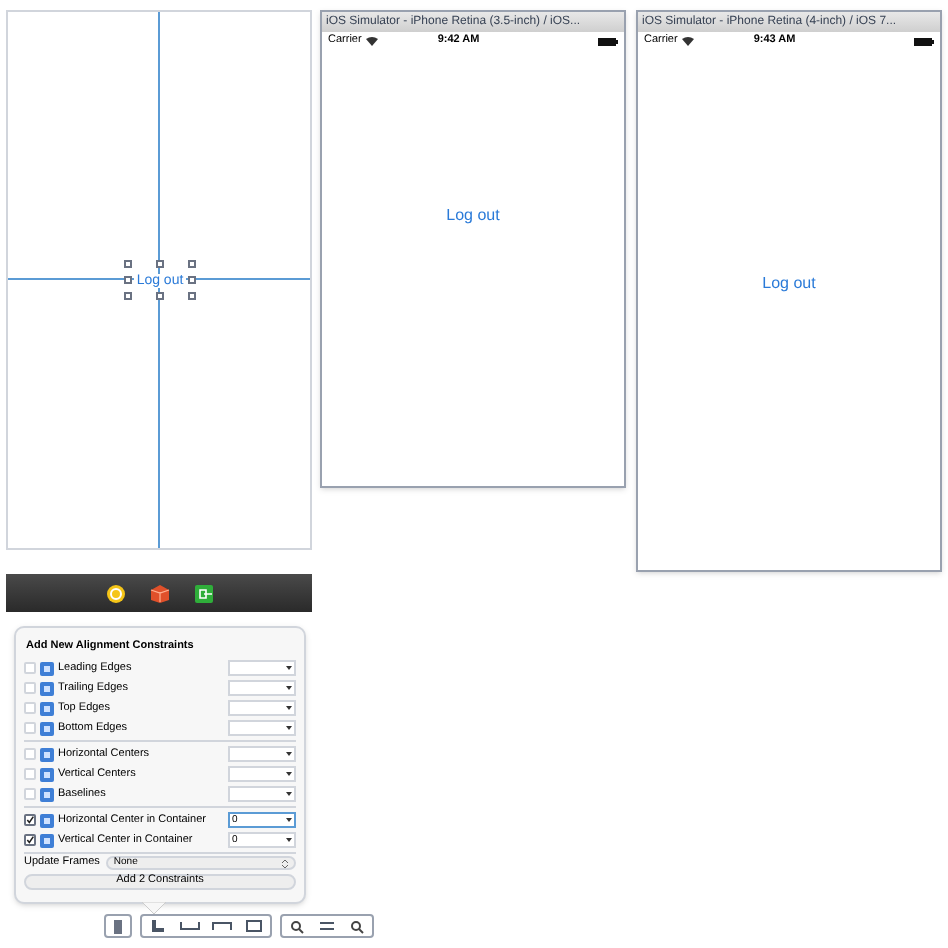  I want to click on exit-icon, so click(203, 593).